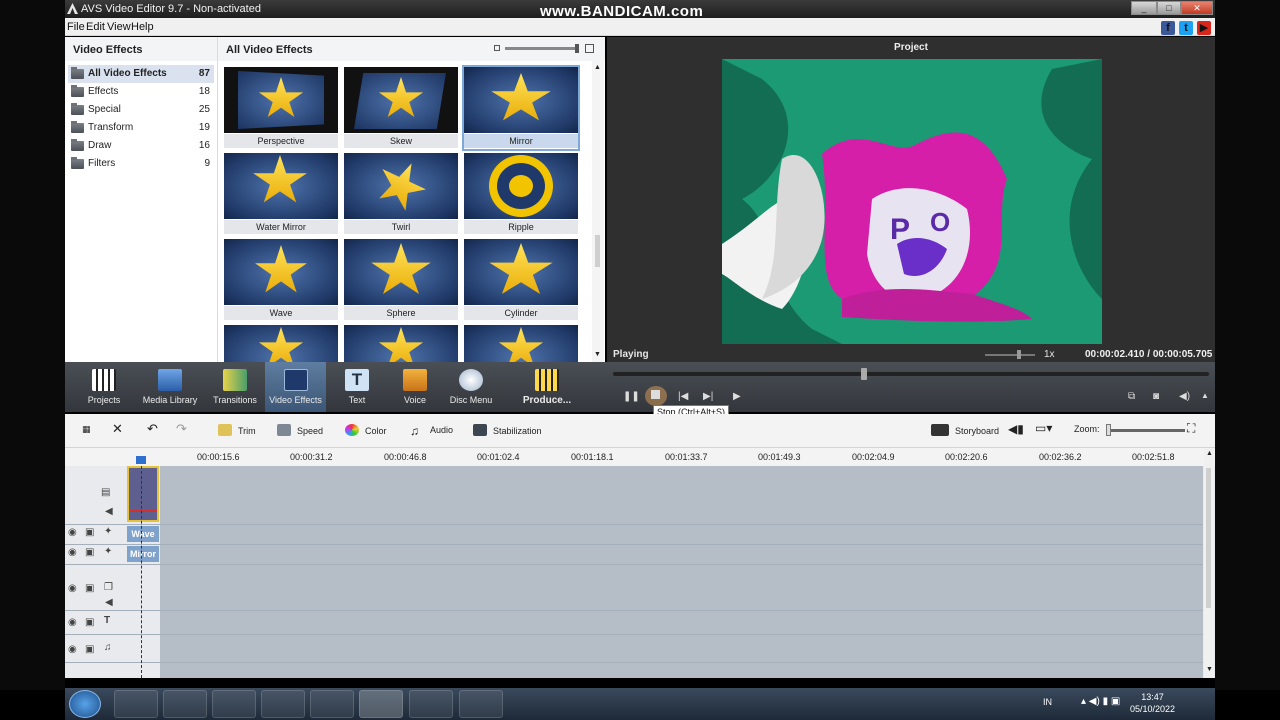 The image size is (1280, 720). Describe the element at coordinates (577, 48) in the screenshot. I see `slider-knob` at that location.